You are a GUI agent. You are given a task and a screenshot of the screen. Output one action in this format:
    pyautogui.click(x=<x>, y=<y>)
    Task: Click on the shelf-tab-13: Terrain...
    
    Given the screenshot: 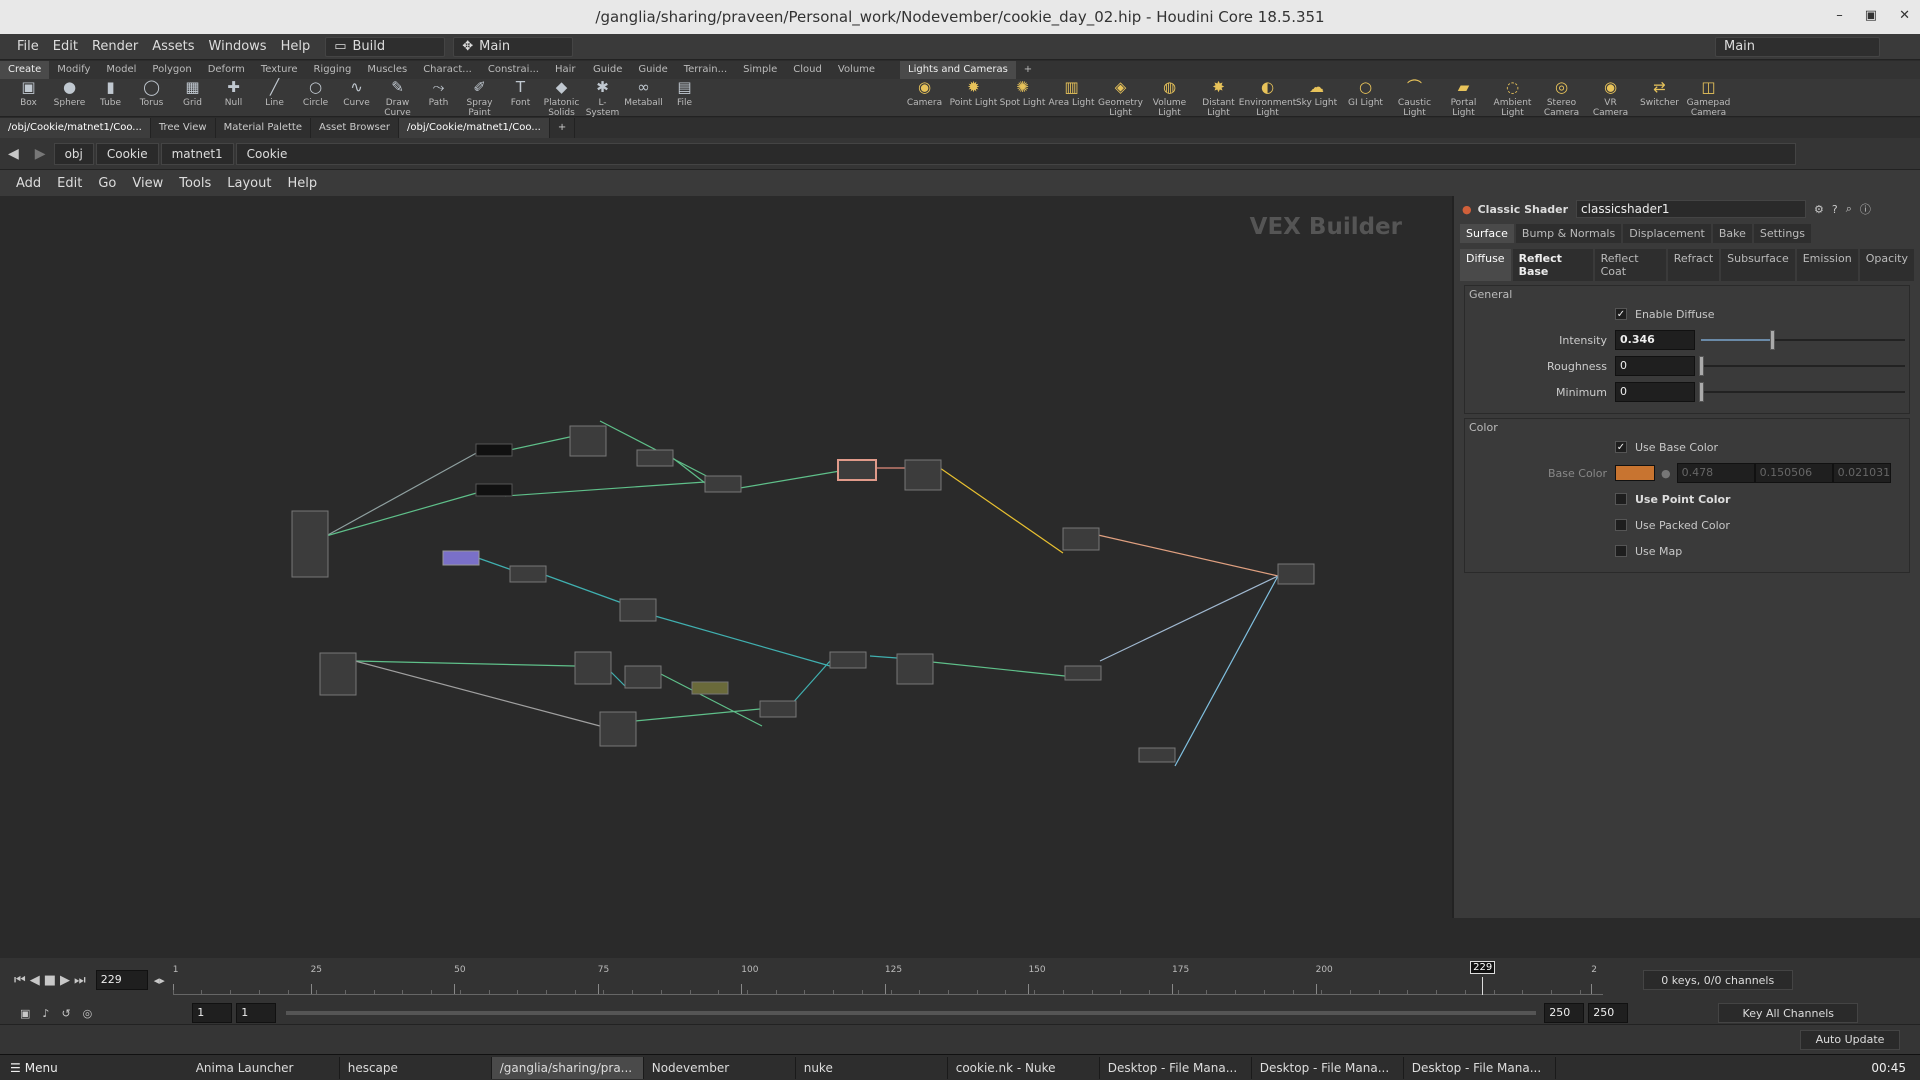 What is the action you would take?
    pyautogui.click(x=705, y=70)
    